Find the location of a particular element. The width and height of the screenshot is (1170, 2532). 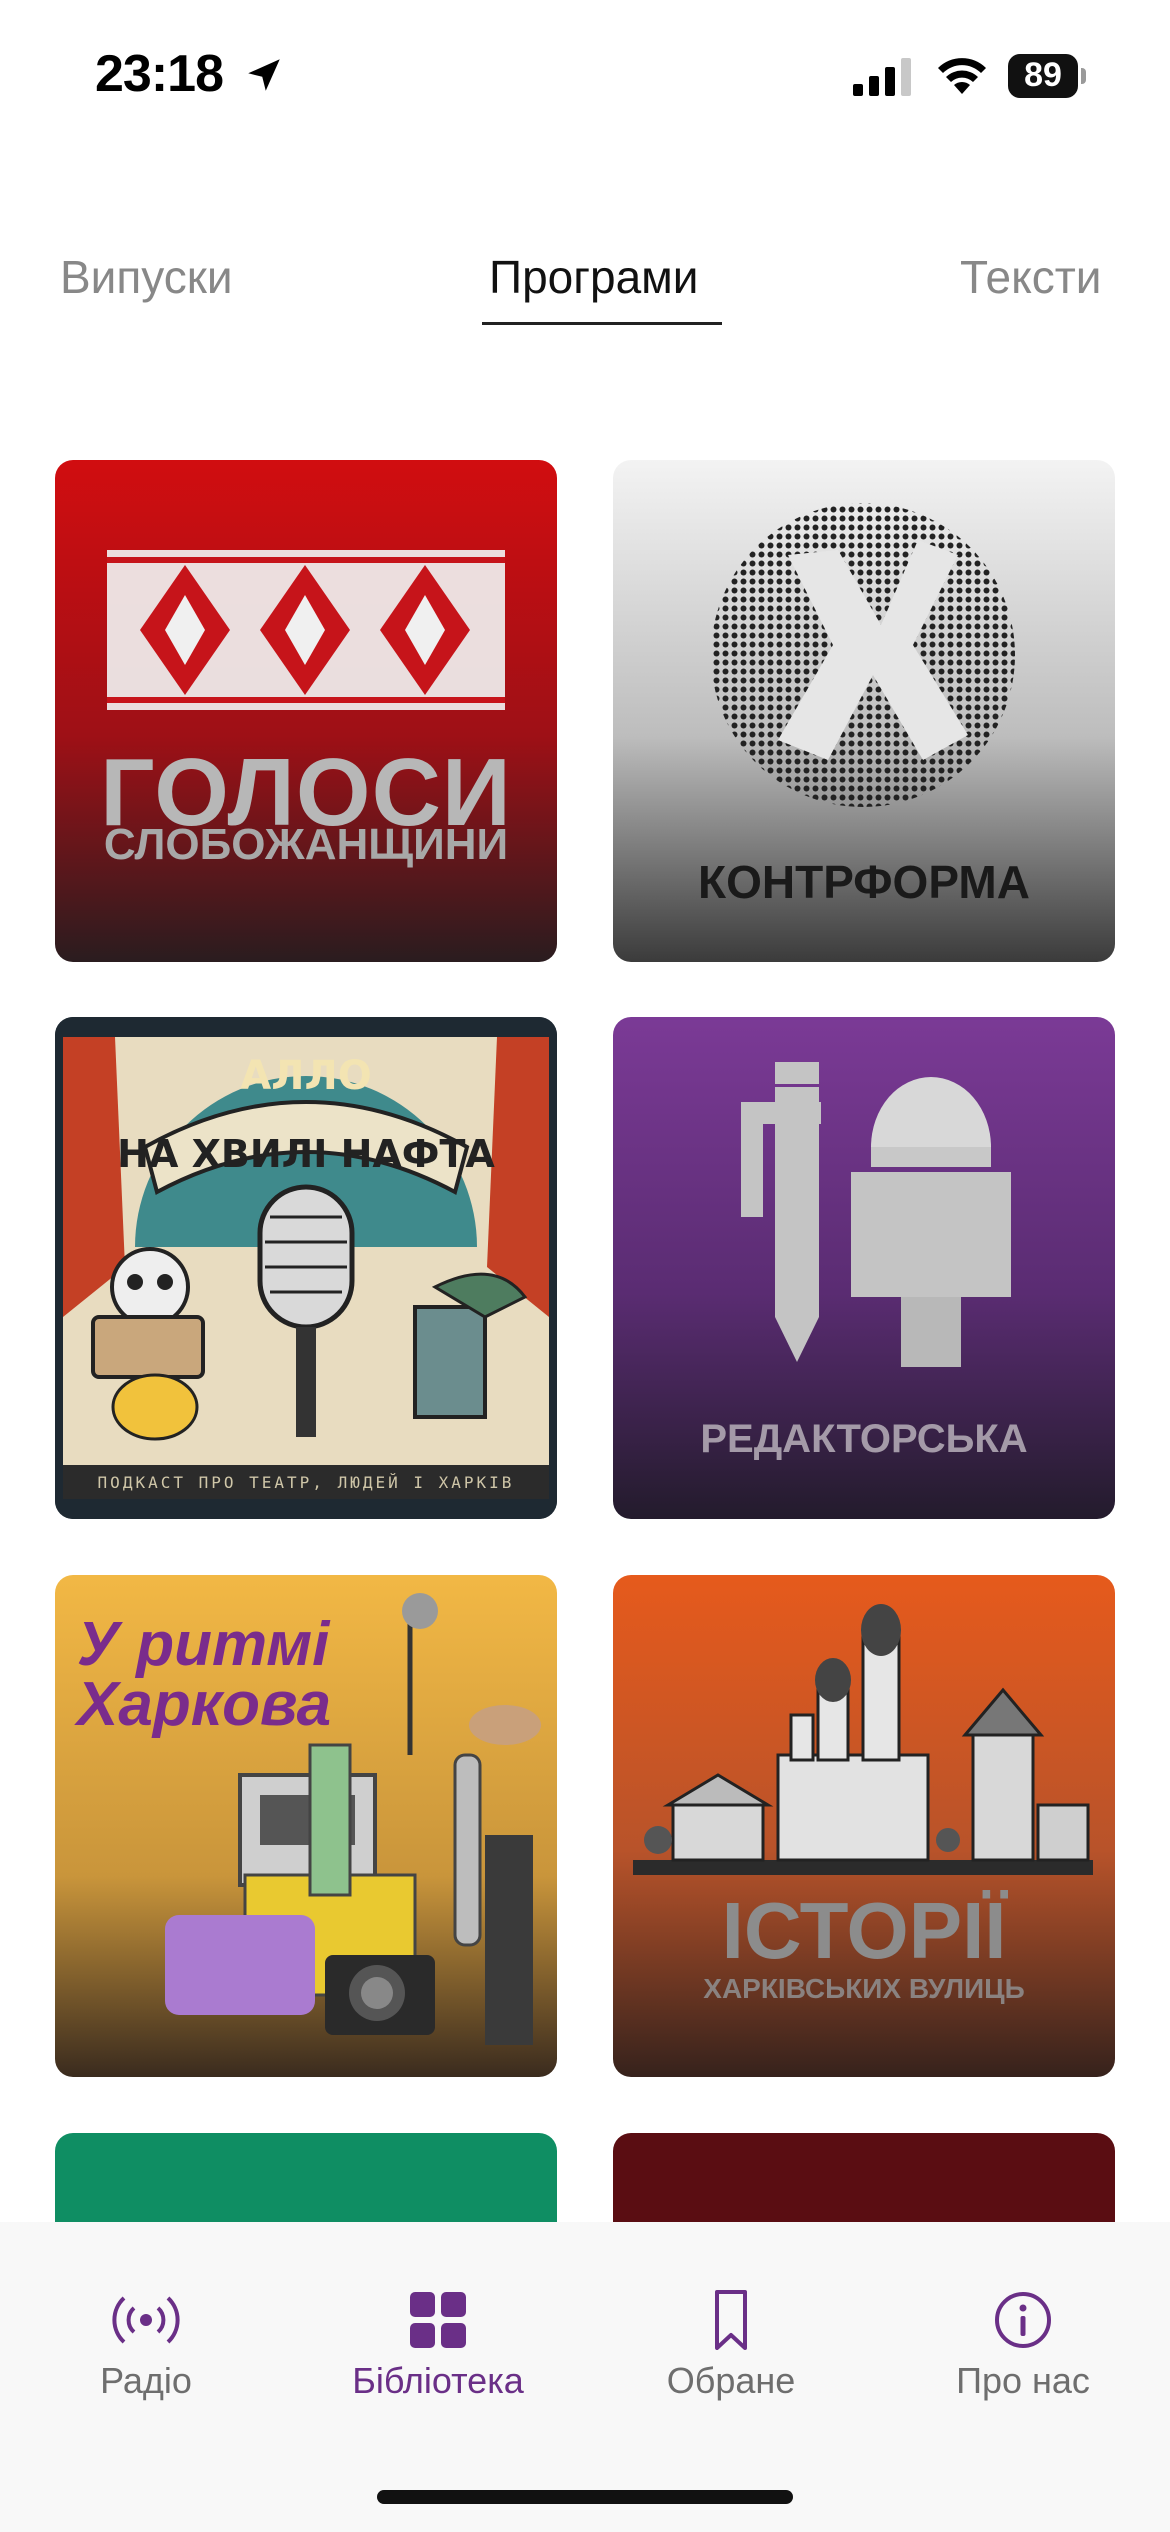

active-tab-indicator is located at coordinates (602, 323).